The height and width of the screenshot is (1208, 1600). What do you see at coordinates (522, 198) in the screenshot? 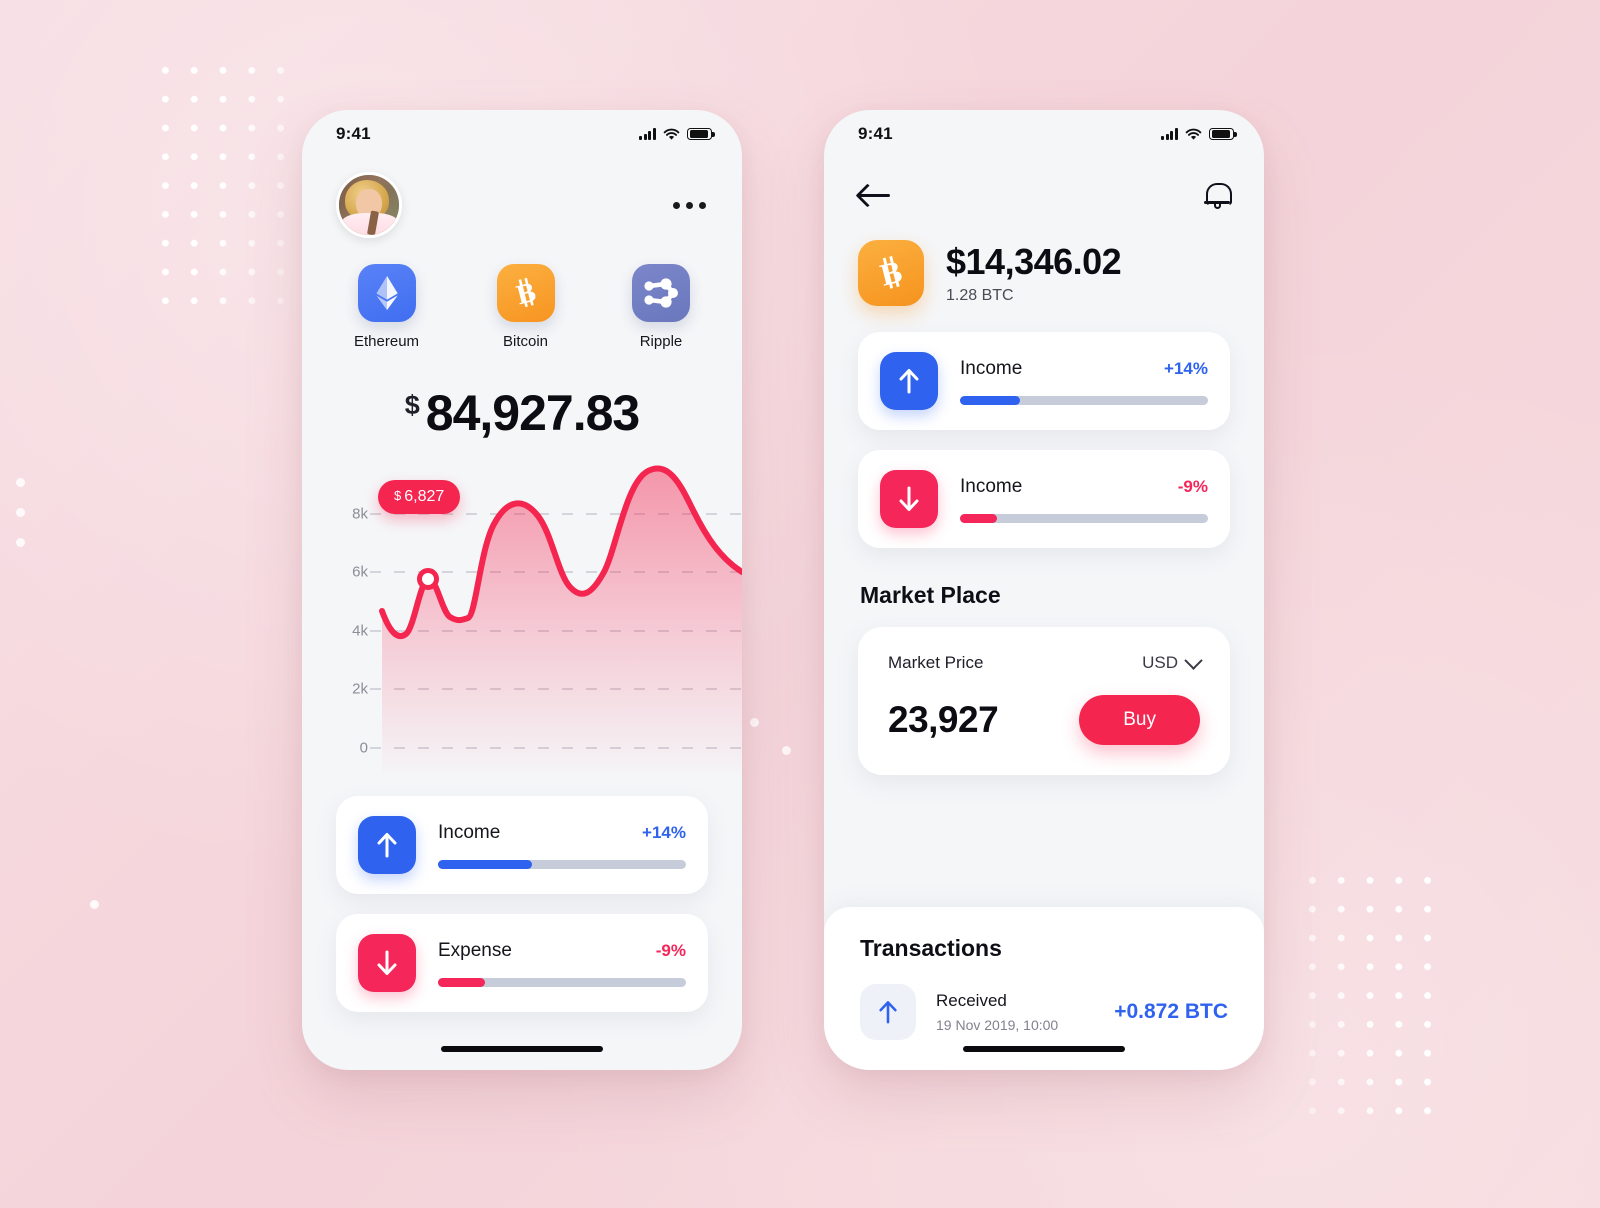
I see `left-top-bar` at bounding box center [522, 198].